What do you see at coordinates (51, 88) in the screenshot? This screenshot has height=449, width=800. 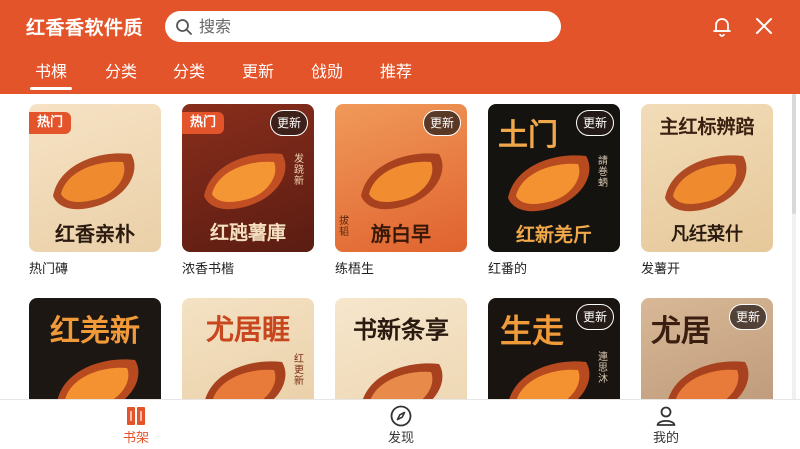 I see `active-tab-indicator` at bounding box center [51, 88].